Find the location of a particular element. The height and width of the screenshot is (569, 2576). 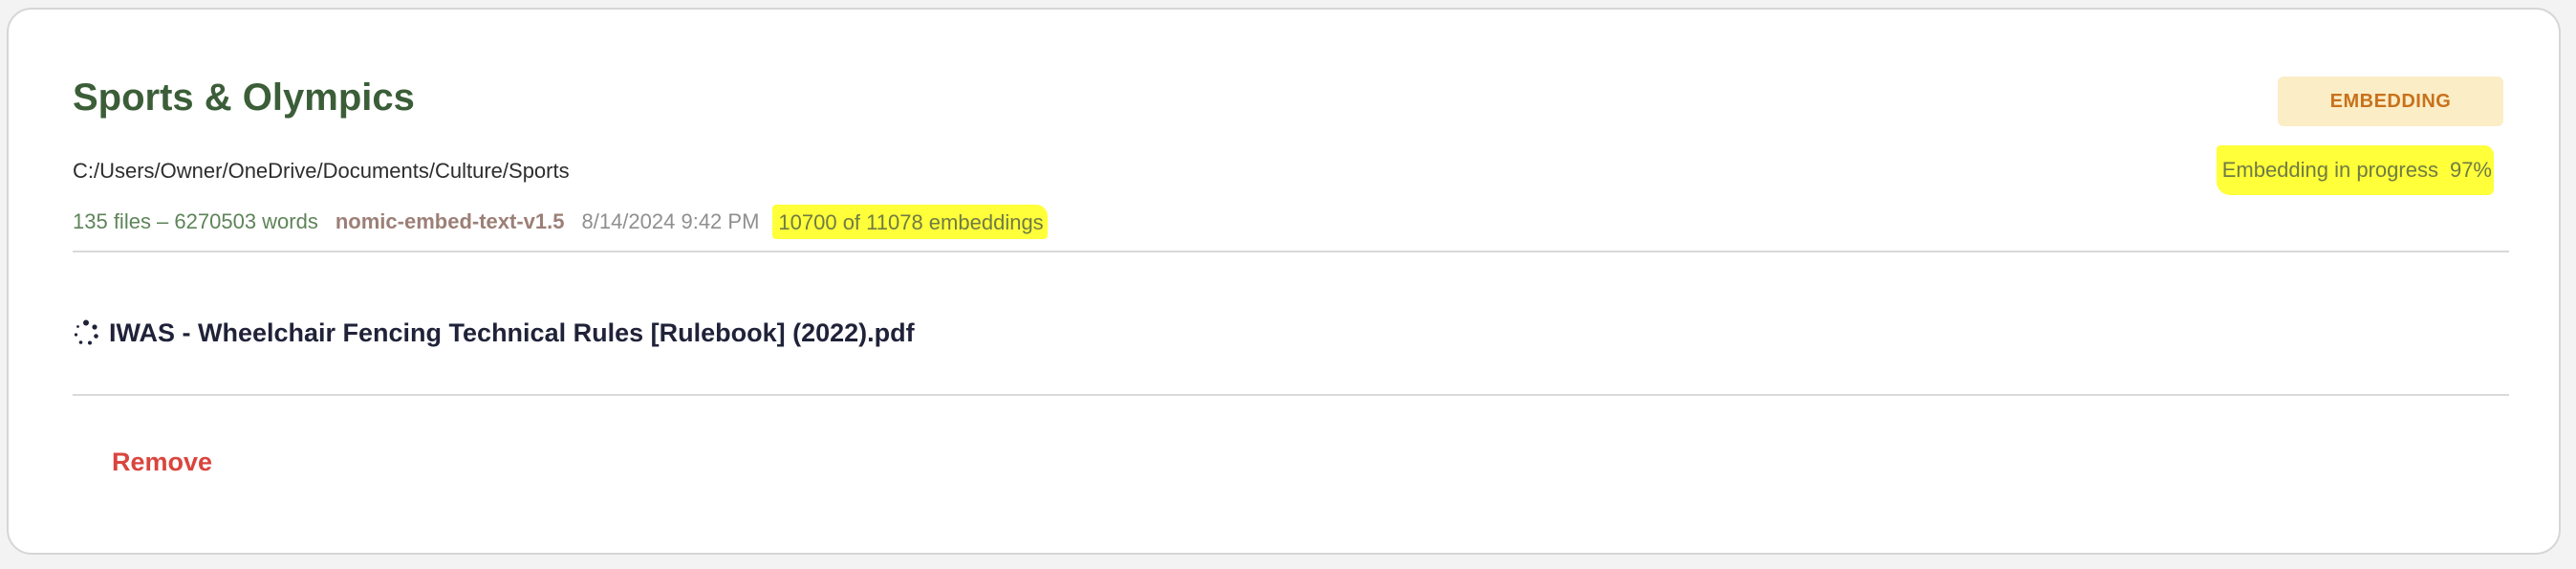

remove-button: Remove is located at coordinates (162, 462).